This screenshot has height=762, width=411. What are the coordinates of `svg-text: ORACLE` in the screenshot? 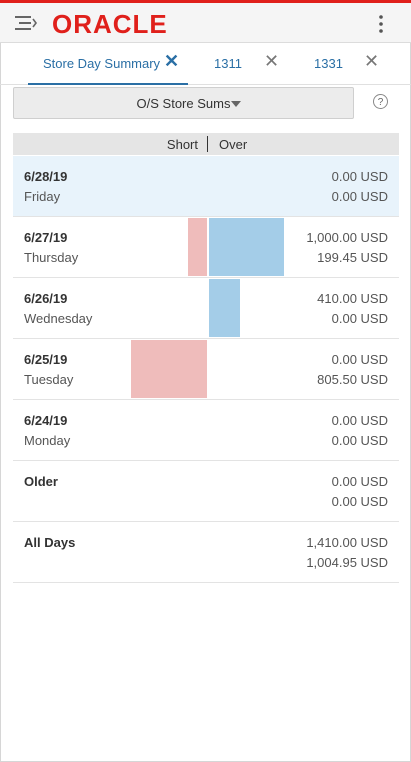 It's located at (110, 24).